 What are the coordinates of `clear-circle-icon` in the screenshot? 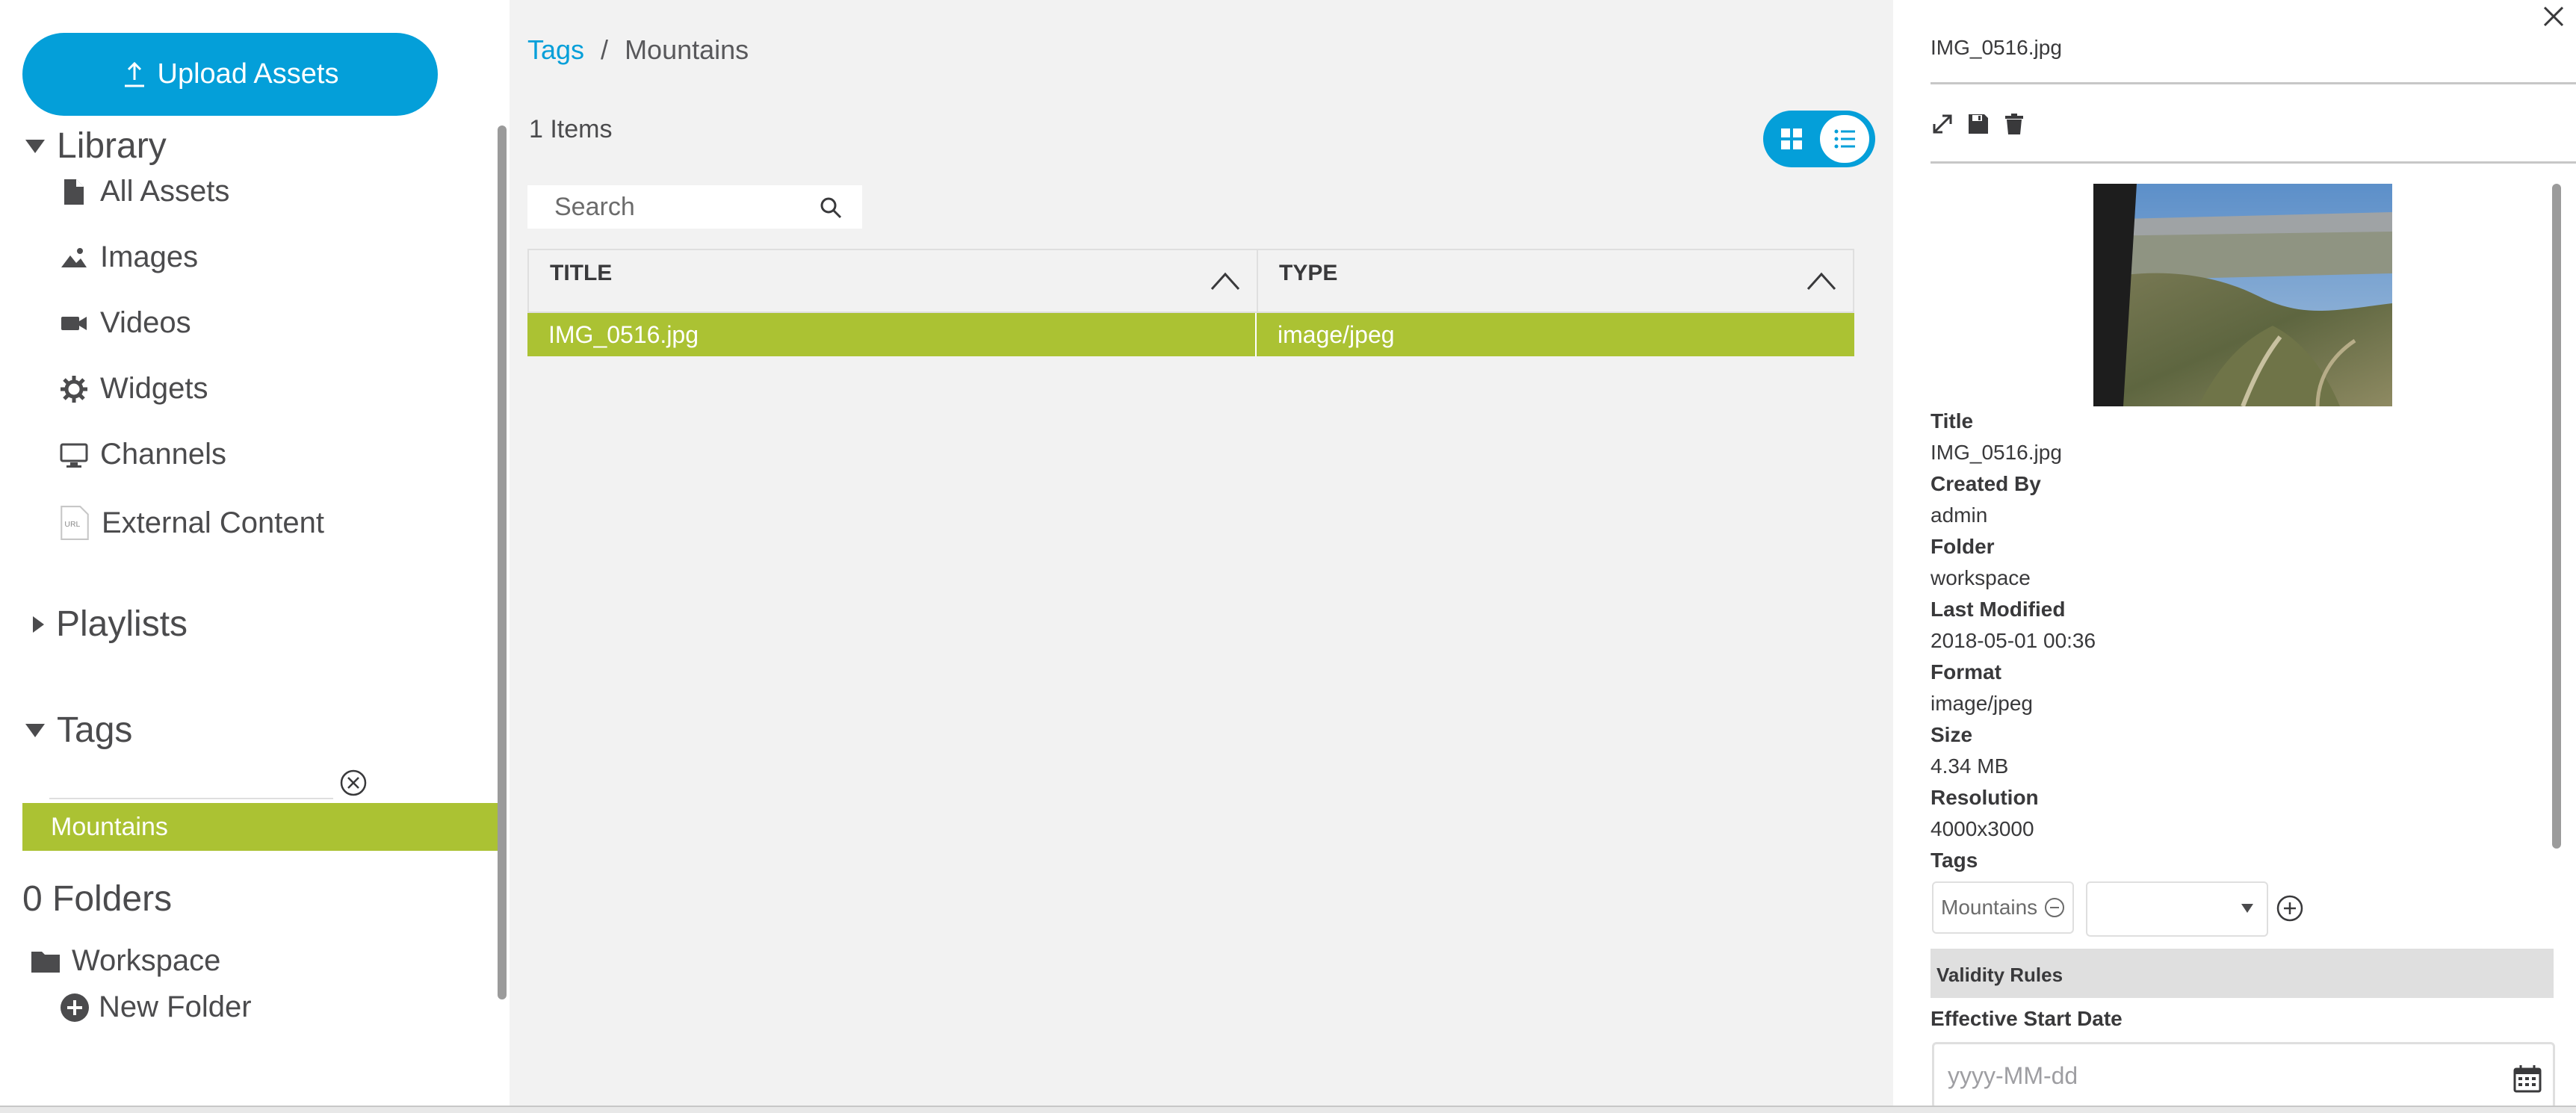 It's located at (353, 783).